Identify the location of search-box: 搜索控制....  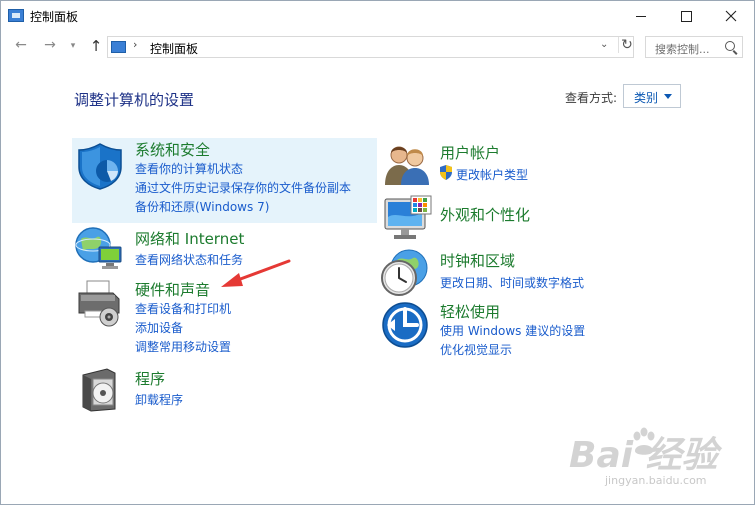
(694, 47).